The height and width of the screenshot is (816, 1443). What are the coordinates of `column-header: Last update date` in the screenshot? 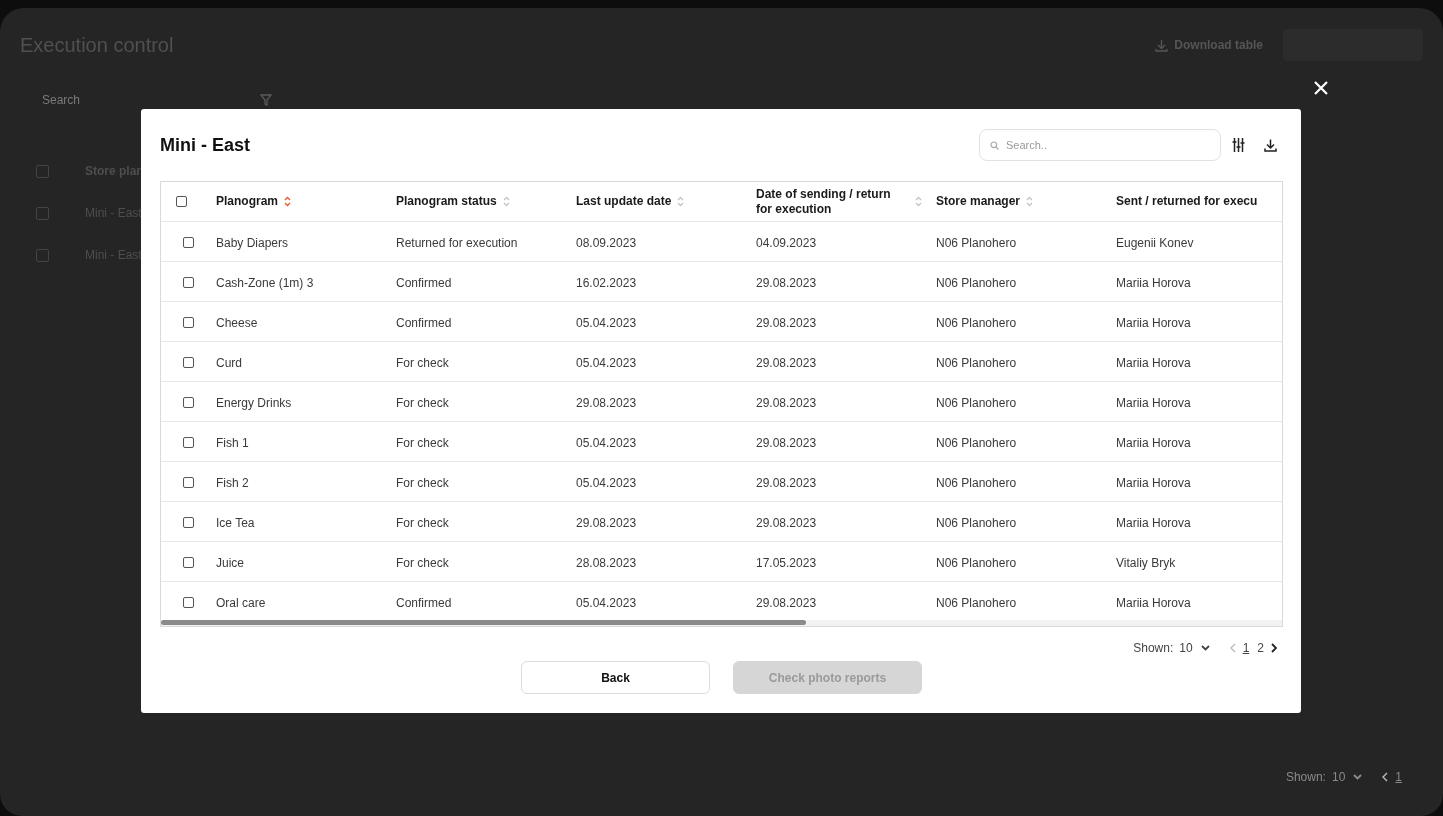 It's located at (624, 201).